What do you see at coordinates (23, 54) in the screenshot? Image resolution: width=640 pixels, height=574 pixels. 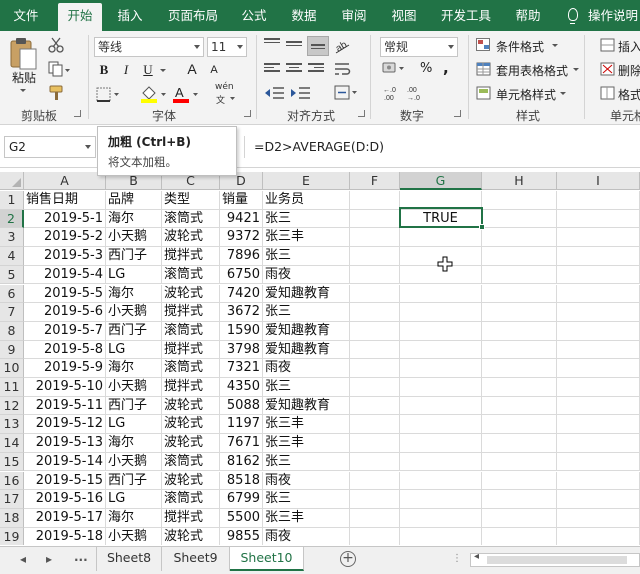 I see `paste-icon` at bounding box center [23, 54].